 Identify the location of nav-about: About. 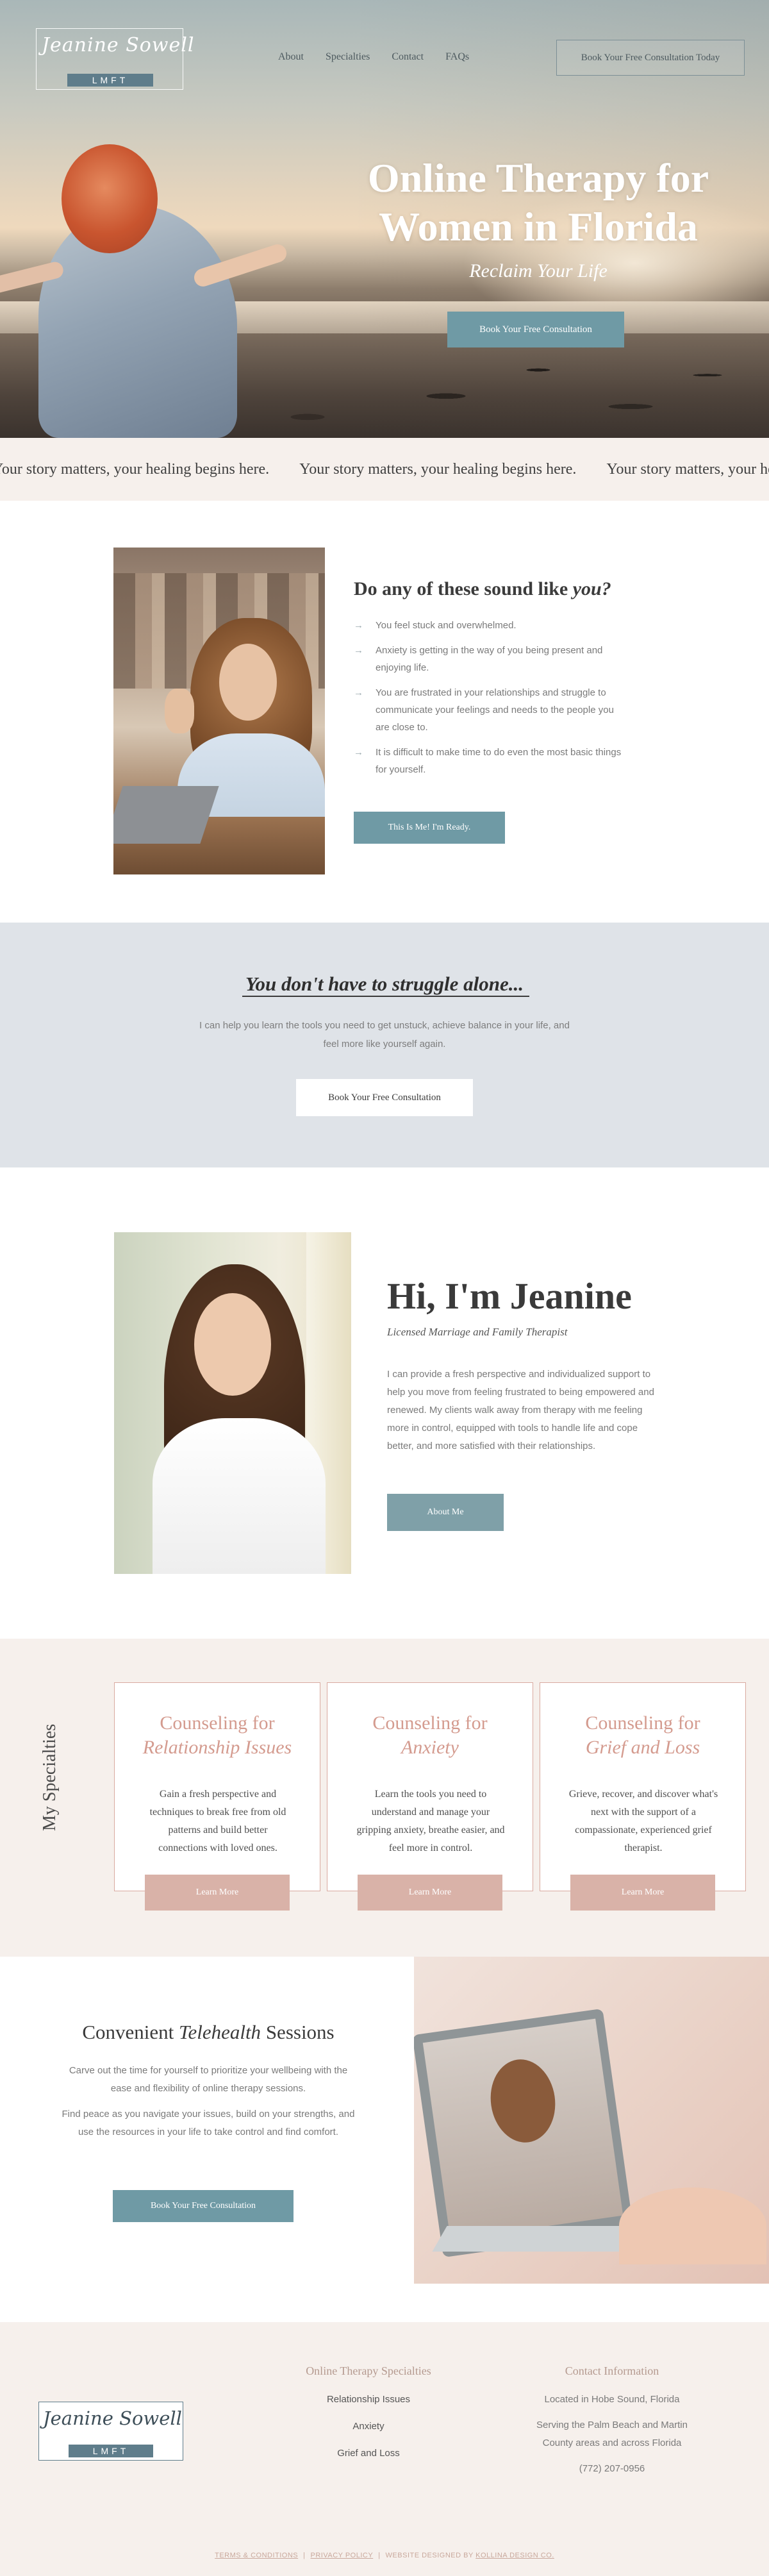
(291, 57).